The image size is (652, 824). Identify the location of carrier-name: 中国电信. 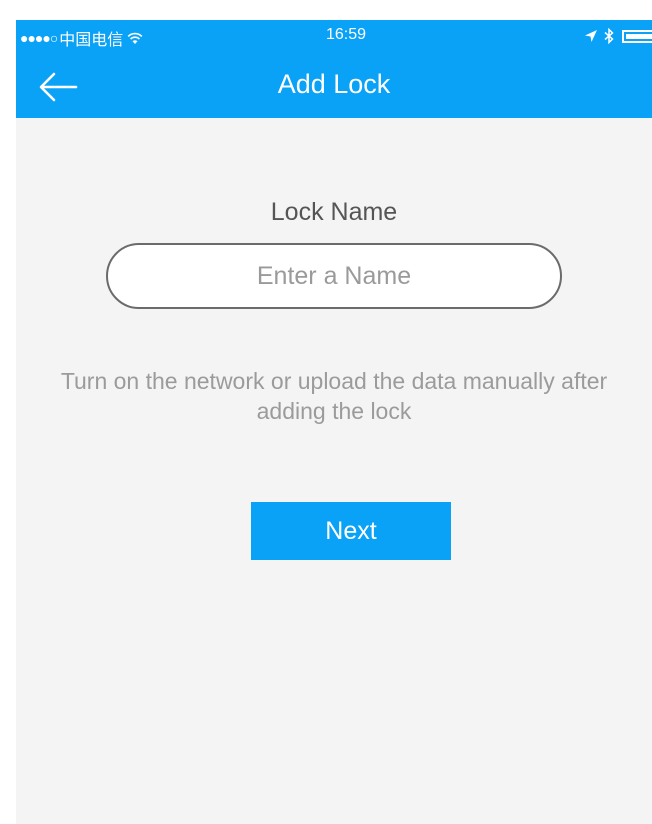
(91, 40).